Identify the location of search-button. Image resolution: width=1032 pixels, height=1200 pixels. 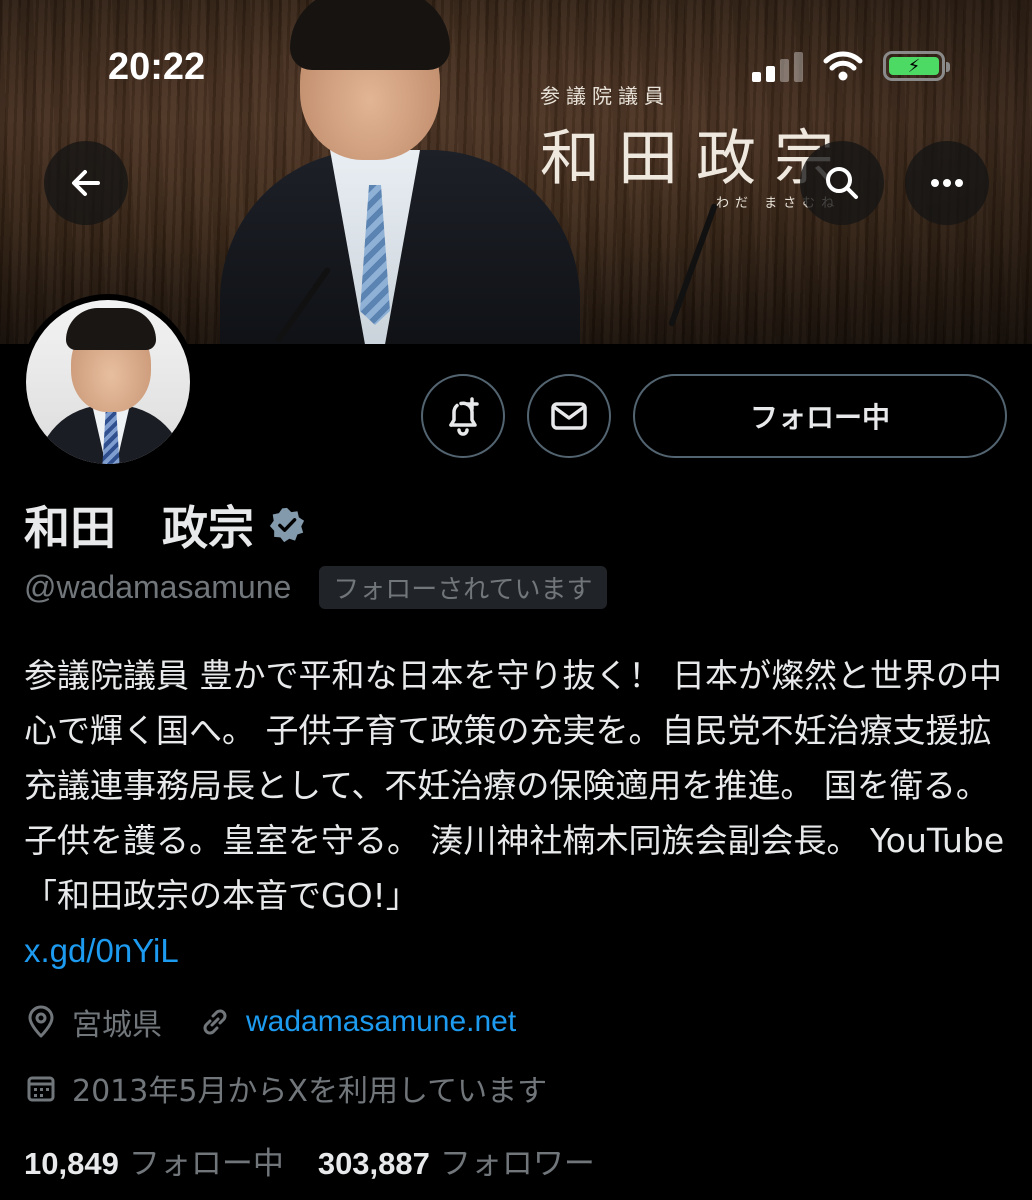
(842, 183).